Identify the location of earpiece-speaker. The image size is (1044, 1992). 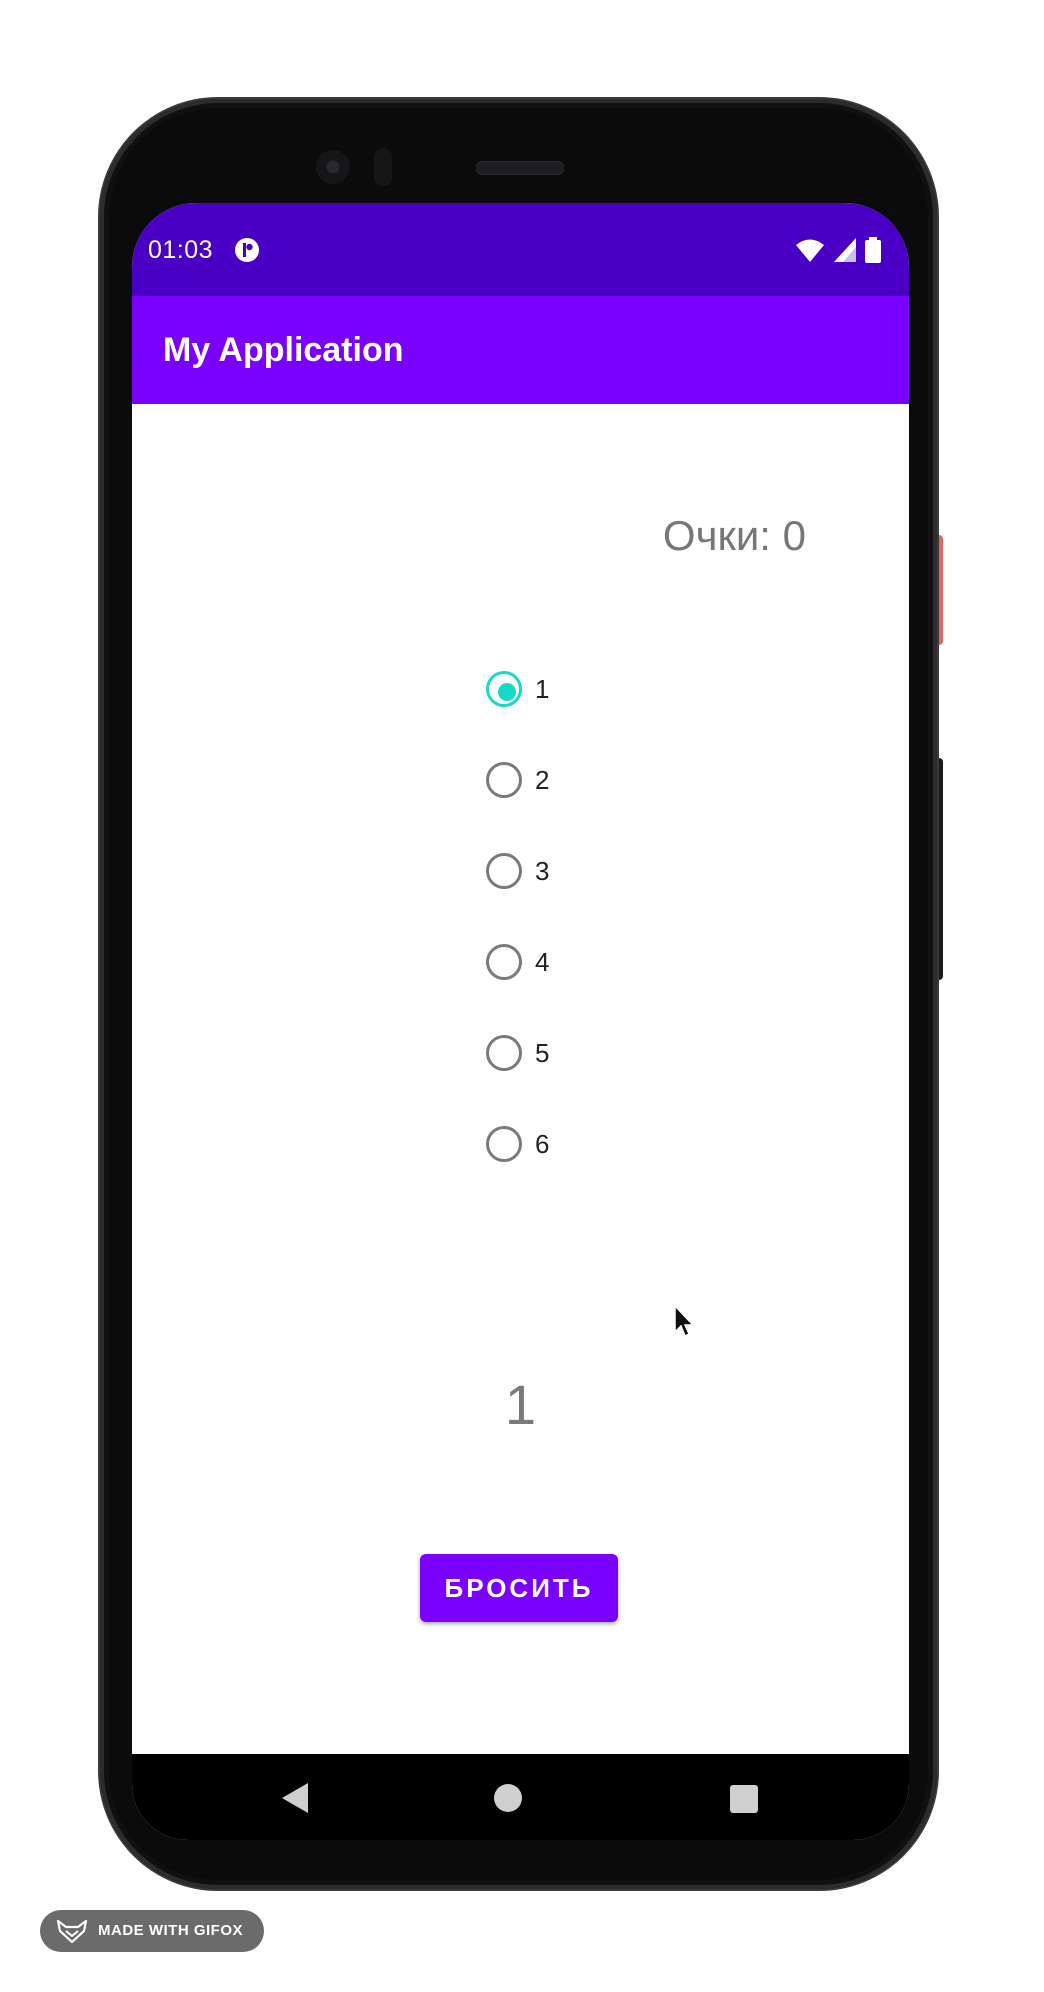
(520, 168).